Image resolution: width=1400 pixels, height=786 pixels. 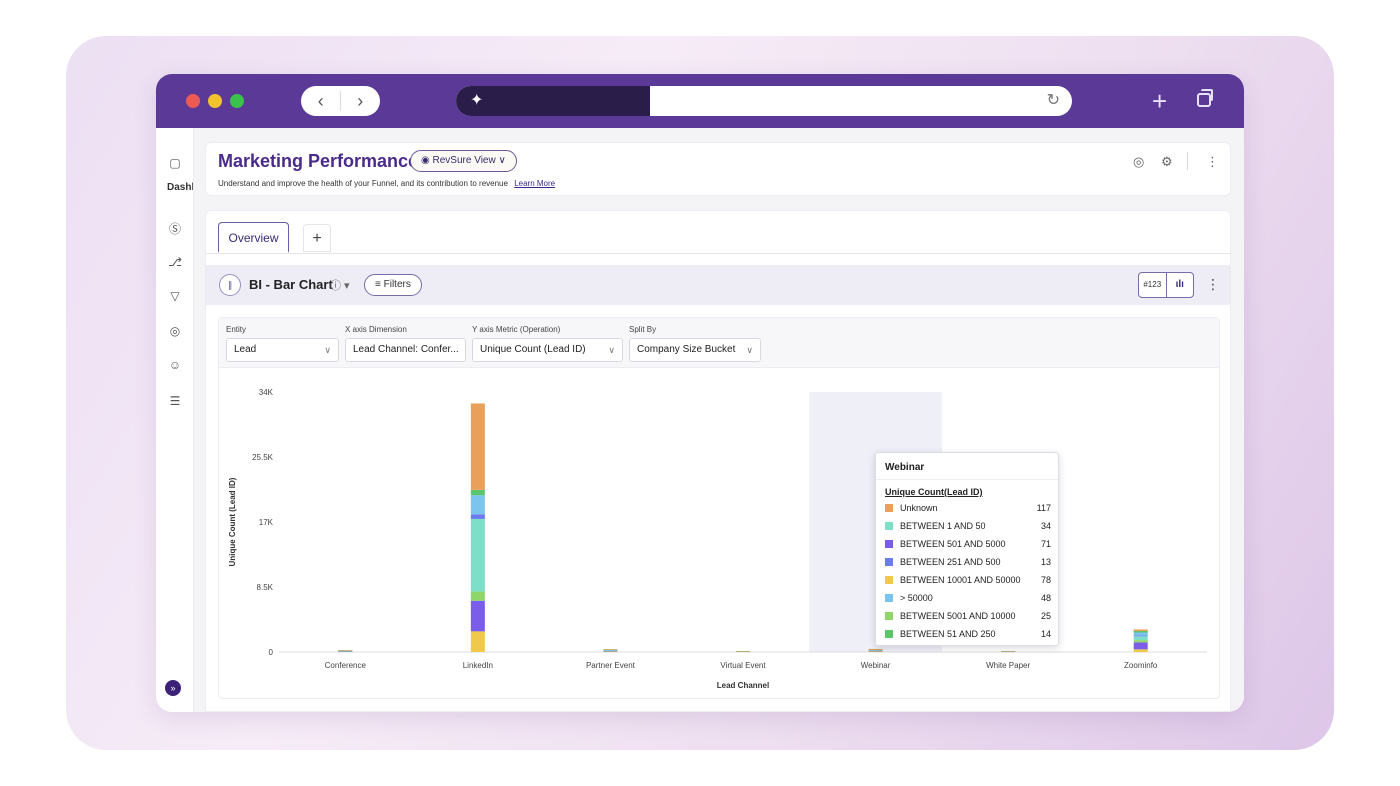 What do you see at coordinates (743, 665) in the screenshot?
I see `x-tick-label: Virtual Event` at bounding box center [743, 665].